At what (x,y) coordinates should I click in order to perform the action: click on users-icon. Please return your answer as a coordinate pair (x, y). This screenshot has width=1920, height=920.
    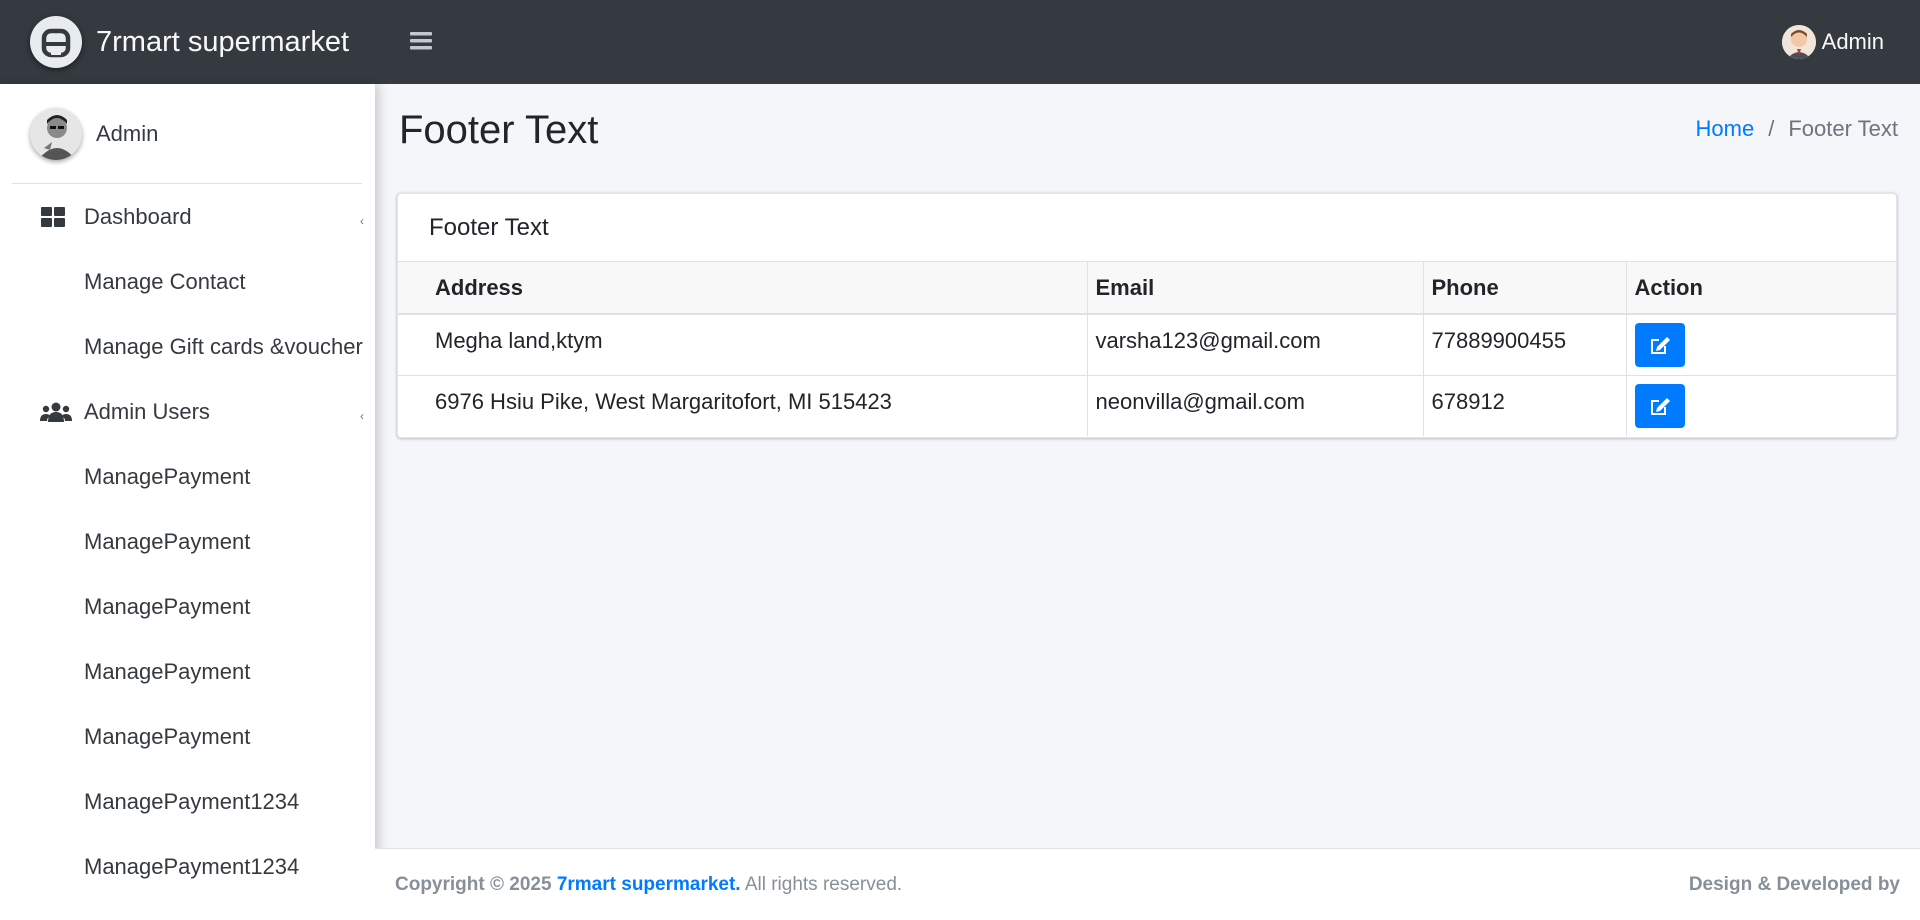
    Looking at the image, I should click on (56, 412).